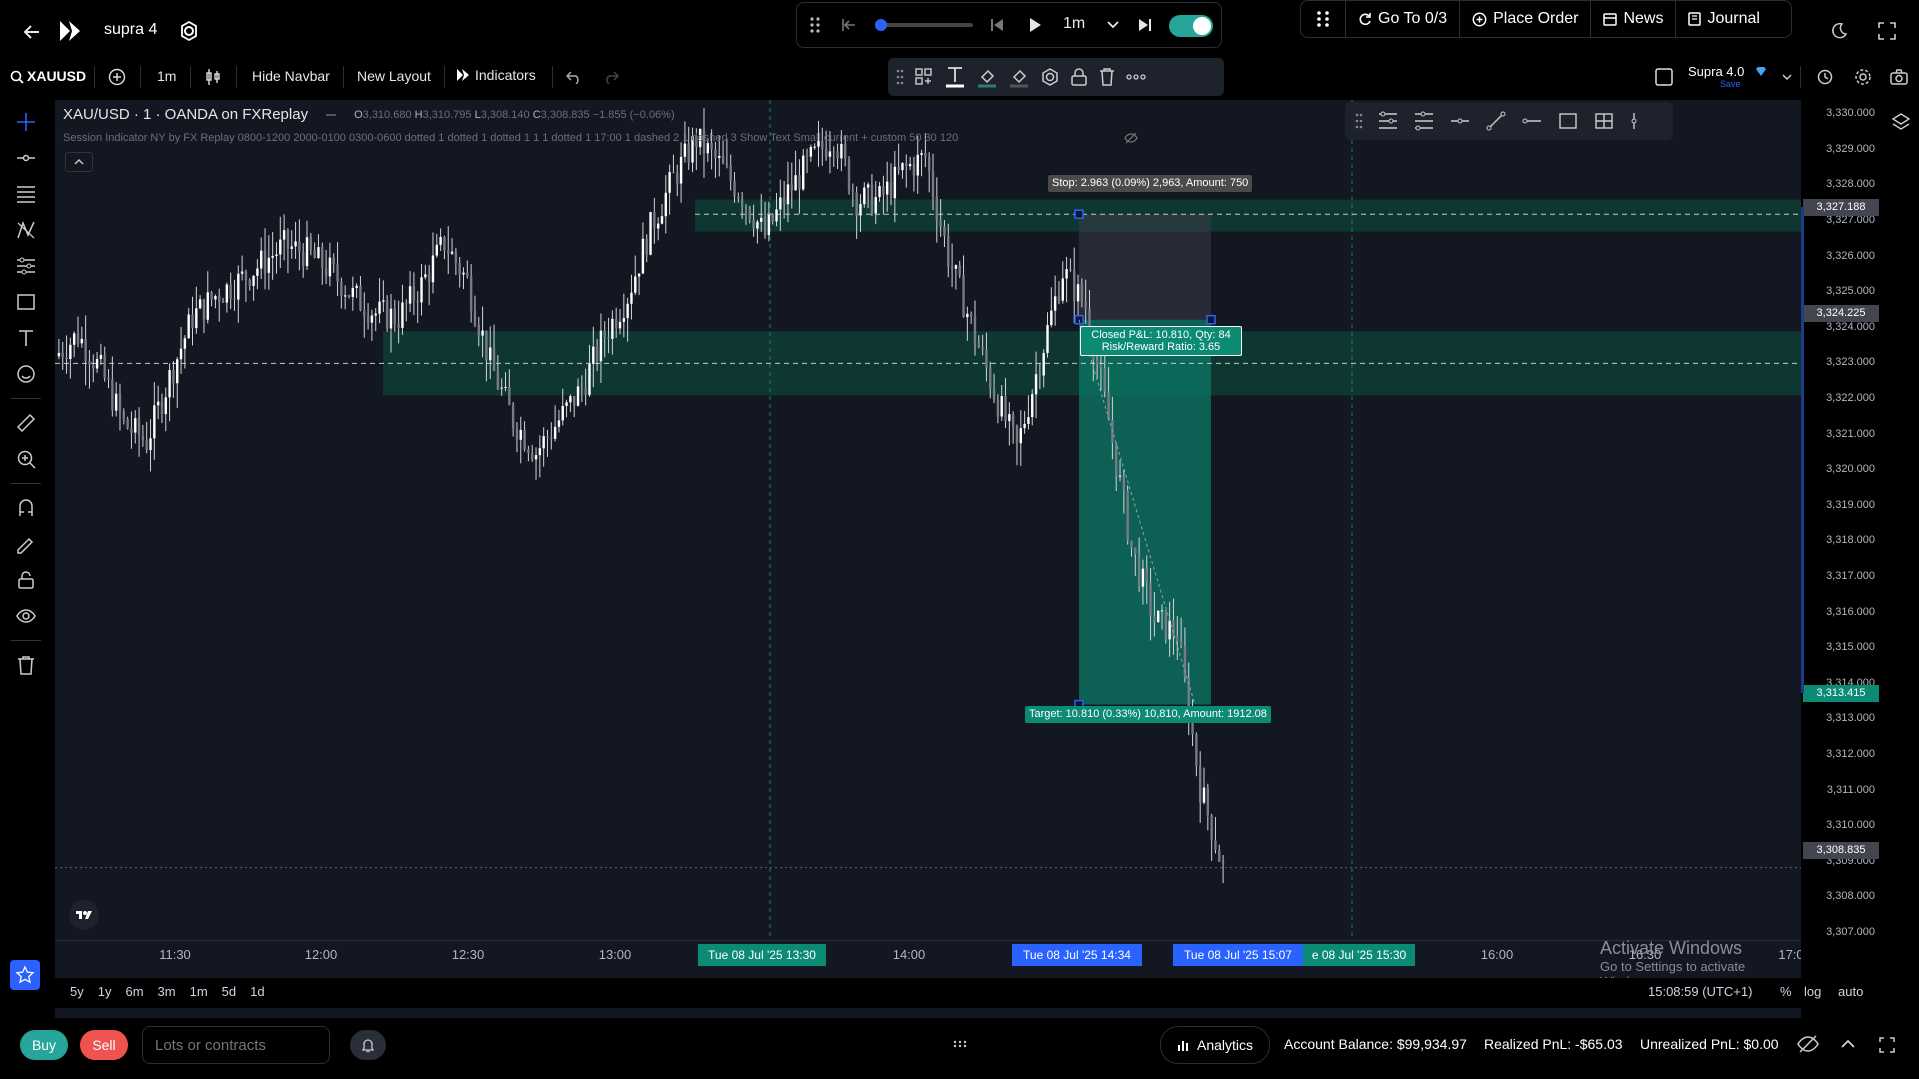 The image size is (1919, 1079). I want to click on fib-retracement-icon, so click(1388, 121).